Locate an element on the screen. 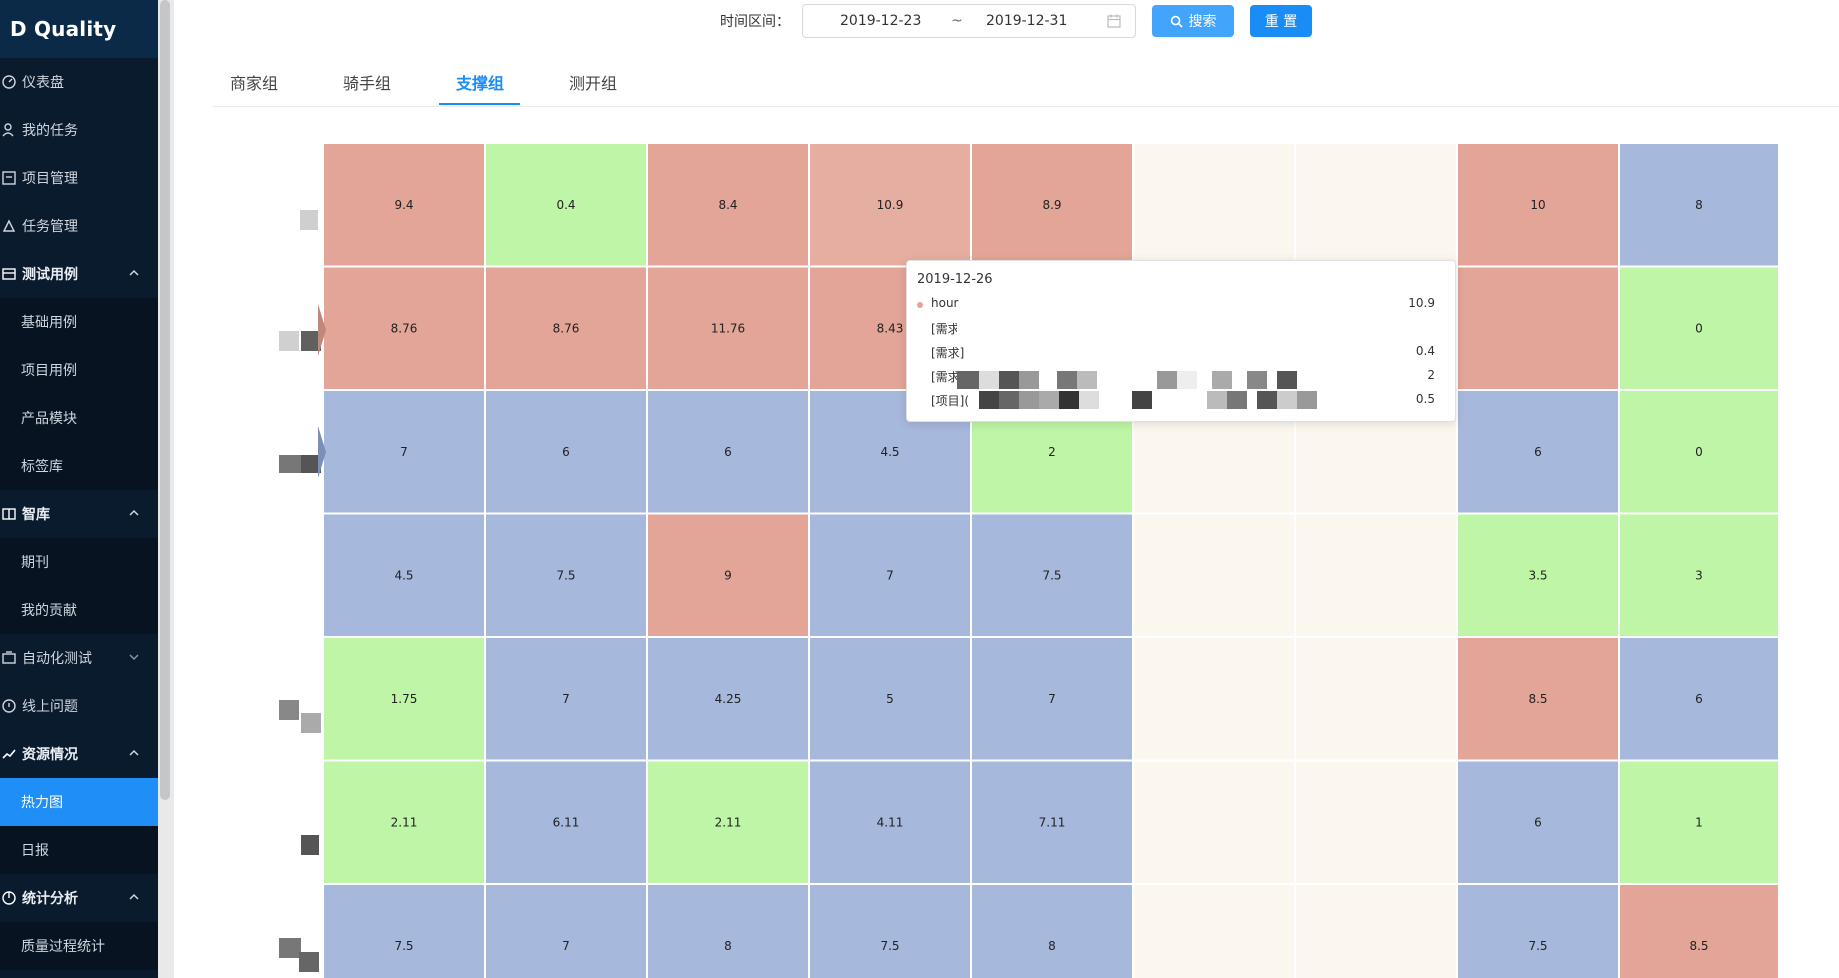  redaction-mosaic is located at coordinates (1137, 365).